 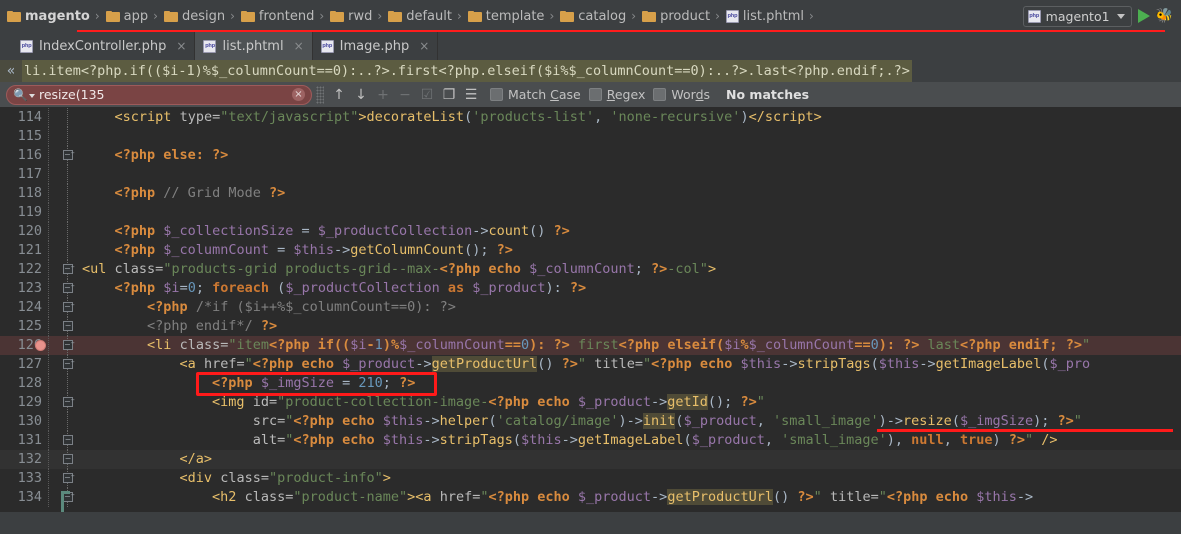 What do you see at coordinates (350, 16) in the screenshot?
I see `breadcrumb-item-rwd: rwd` at bounding box center [350, 16].